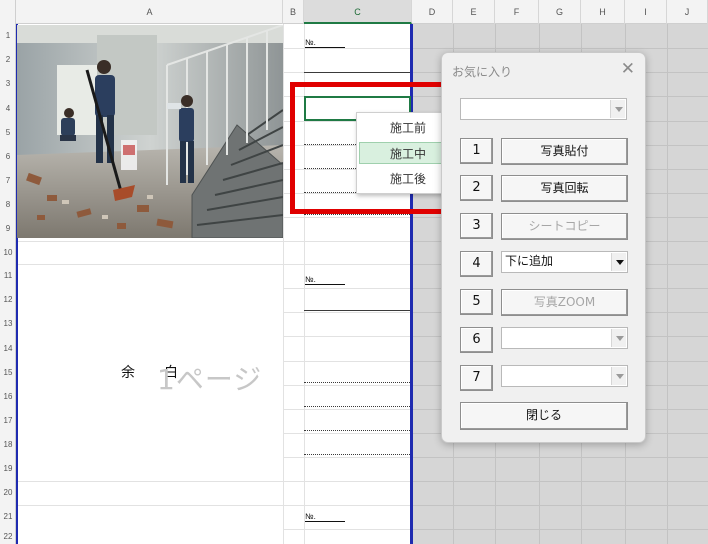  I want to click on column-header-j: J, so click(687, 12).